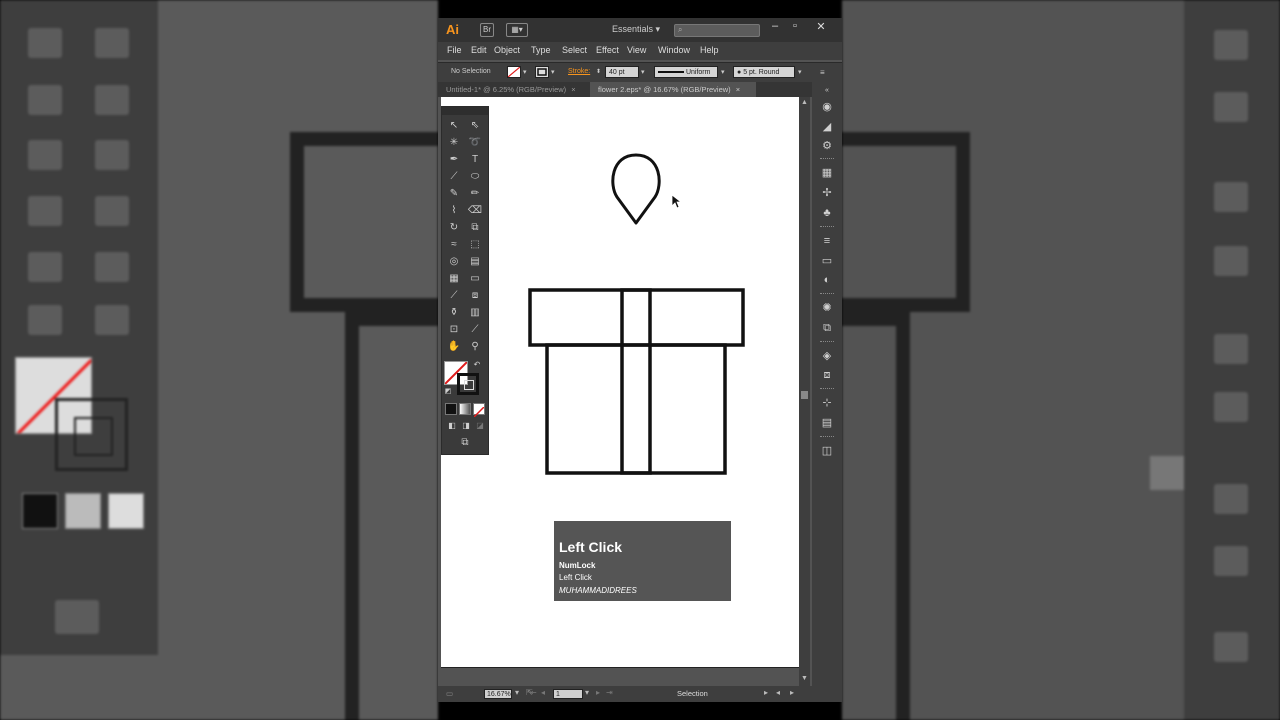 Image resolution: width=1280 pixels, height=720 pixels. I want to click on swap-fill-stroke-icon: ↶, so click(477, 365).